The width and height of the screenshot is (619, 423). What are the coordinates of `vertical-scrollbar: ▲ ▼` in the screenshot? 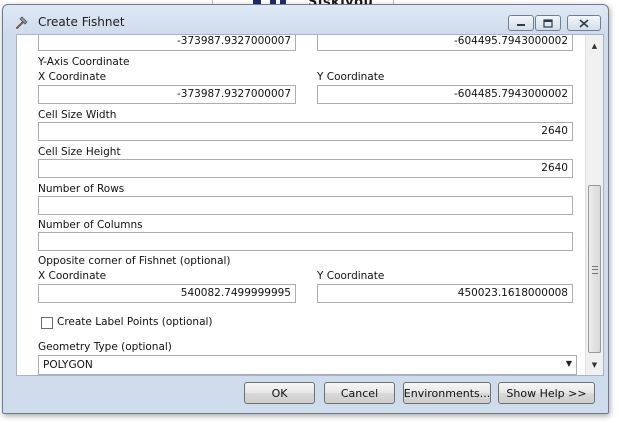 It's located at (594, 205).